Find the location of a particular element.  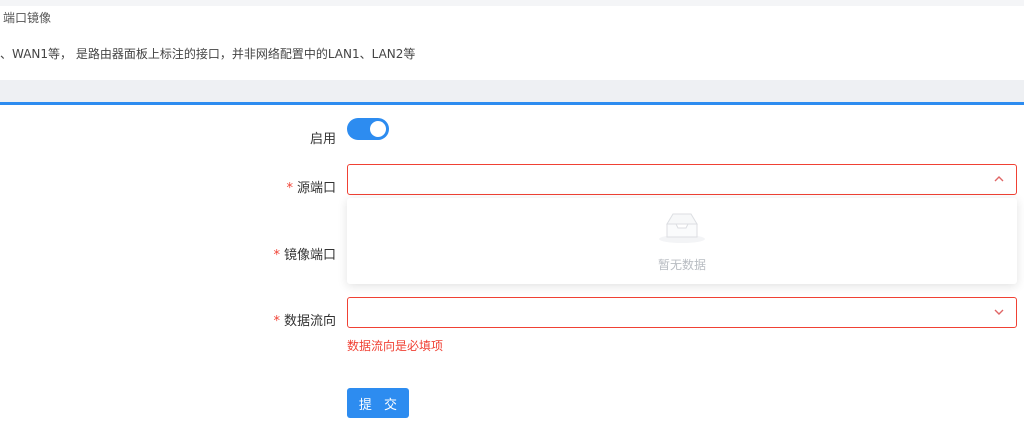

source-port-dropdown: 暂无数据 is located at coordinates (682, 241).